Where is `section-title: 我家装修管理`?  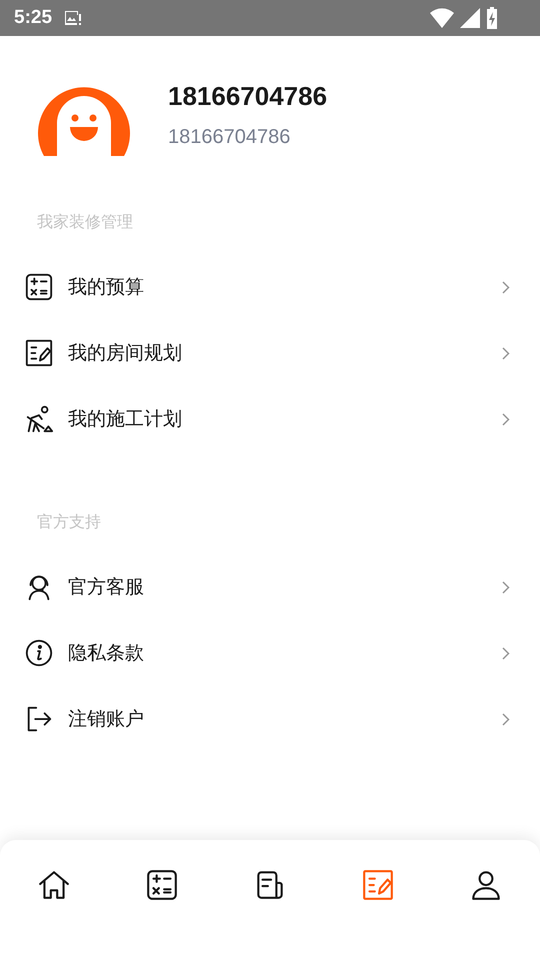
section-title: 我家装修管理 is located at coordinates (85, 222).